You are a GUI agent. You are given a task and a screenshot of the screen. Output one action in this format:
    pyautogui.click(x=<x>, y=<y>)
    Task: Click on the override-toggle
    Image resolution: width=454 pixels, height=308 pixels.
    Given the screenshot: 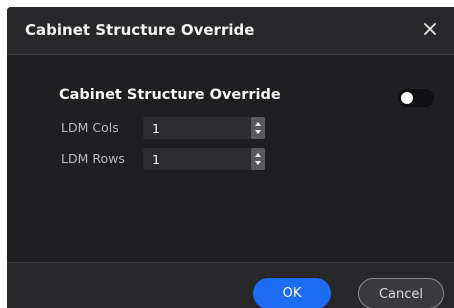 What is the action you would take?
    pyautogui.click(x=416, y=98)
    